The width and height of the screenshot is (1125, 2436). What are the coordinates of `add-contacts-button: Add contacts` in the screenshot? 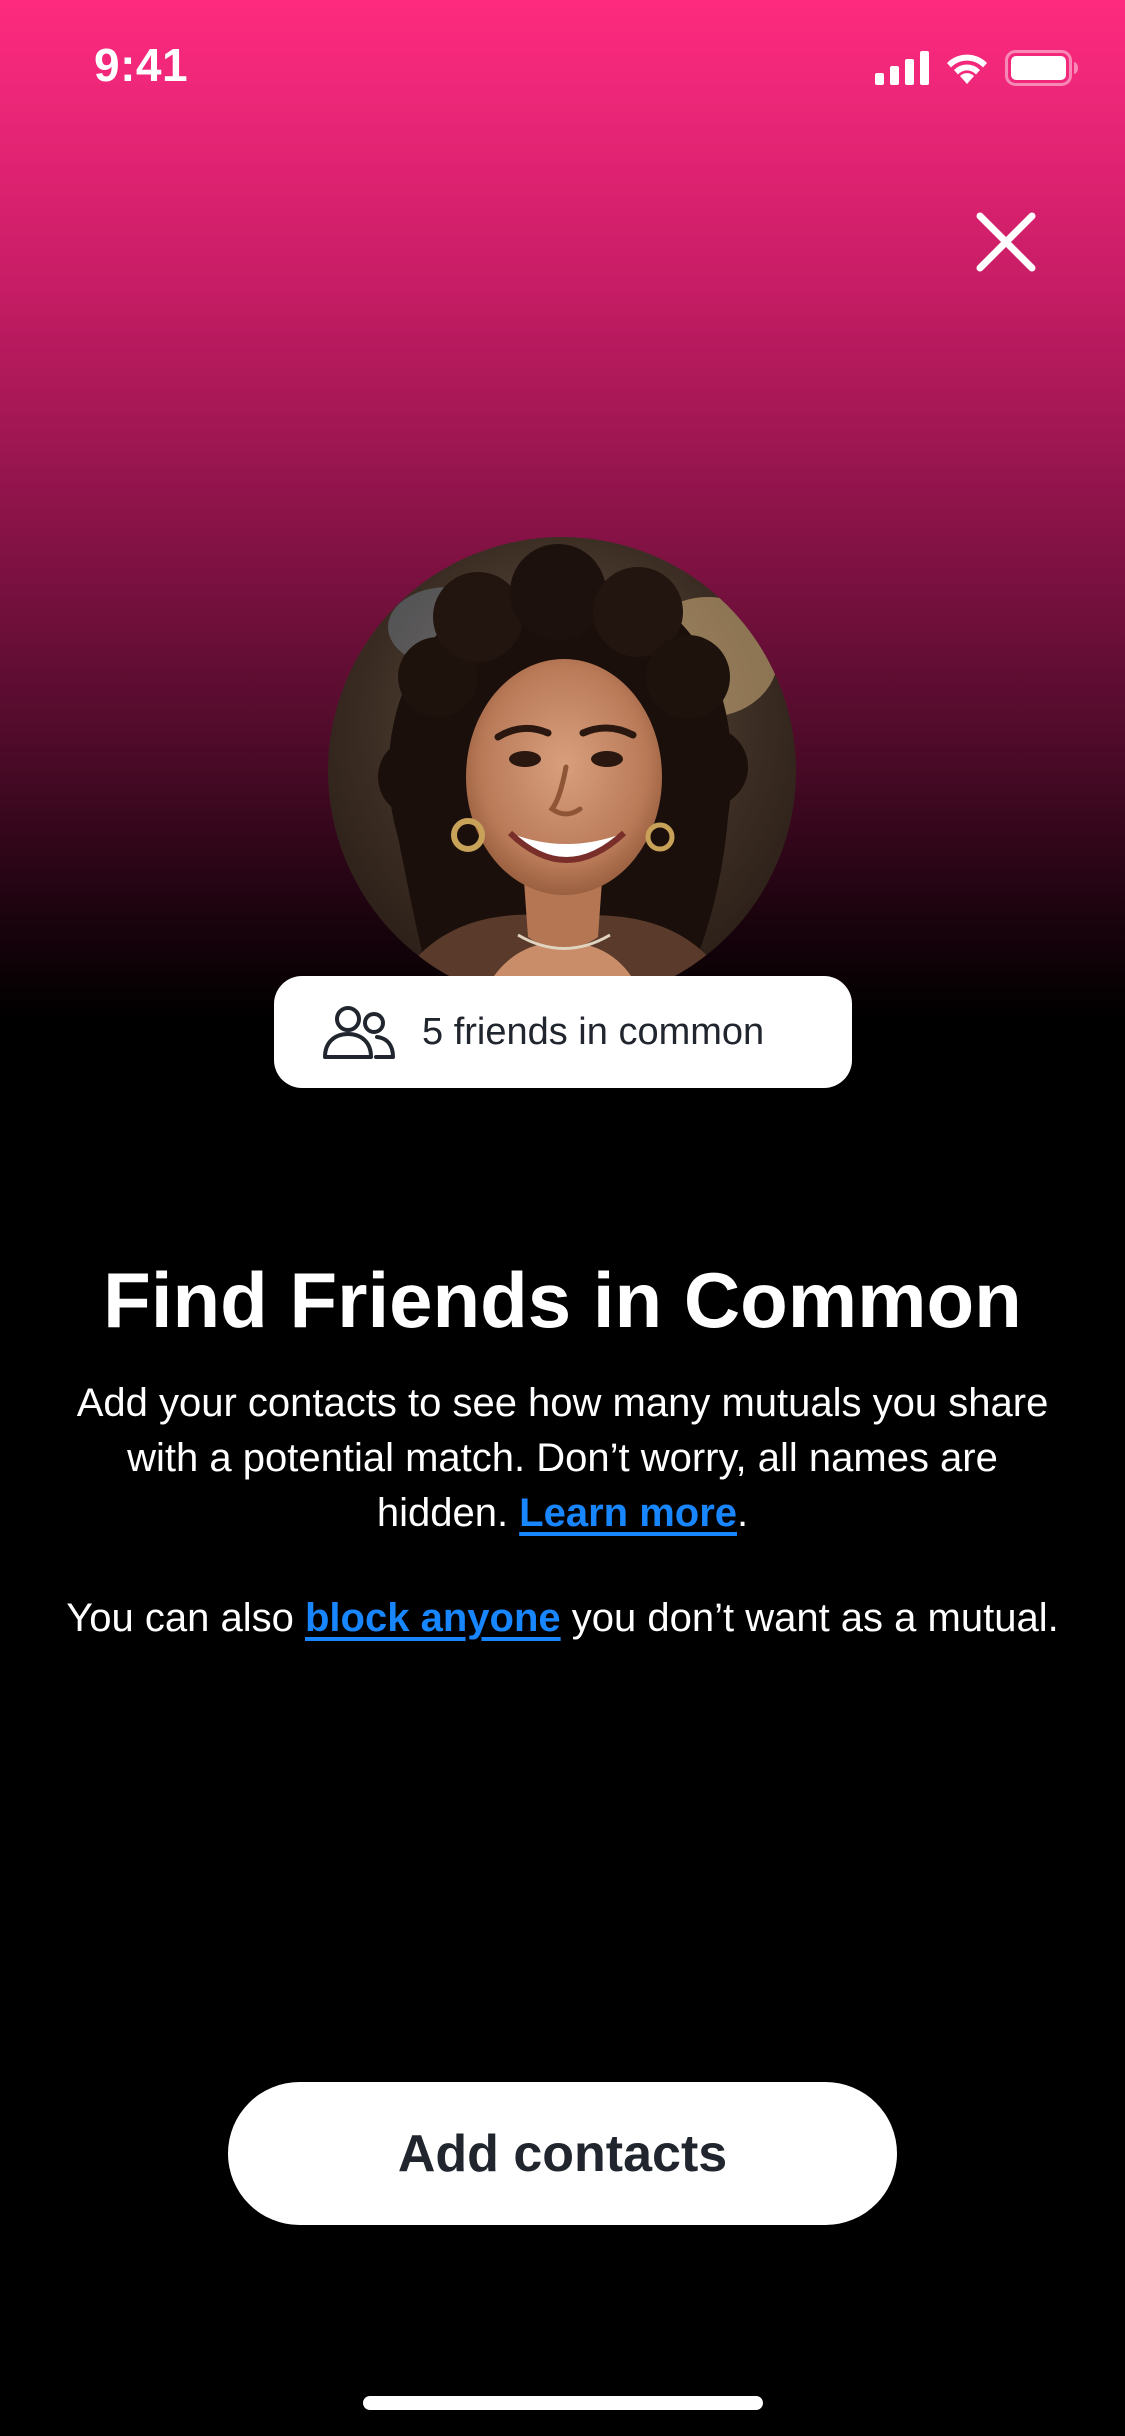 It's located at (562, 2153).